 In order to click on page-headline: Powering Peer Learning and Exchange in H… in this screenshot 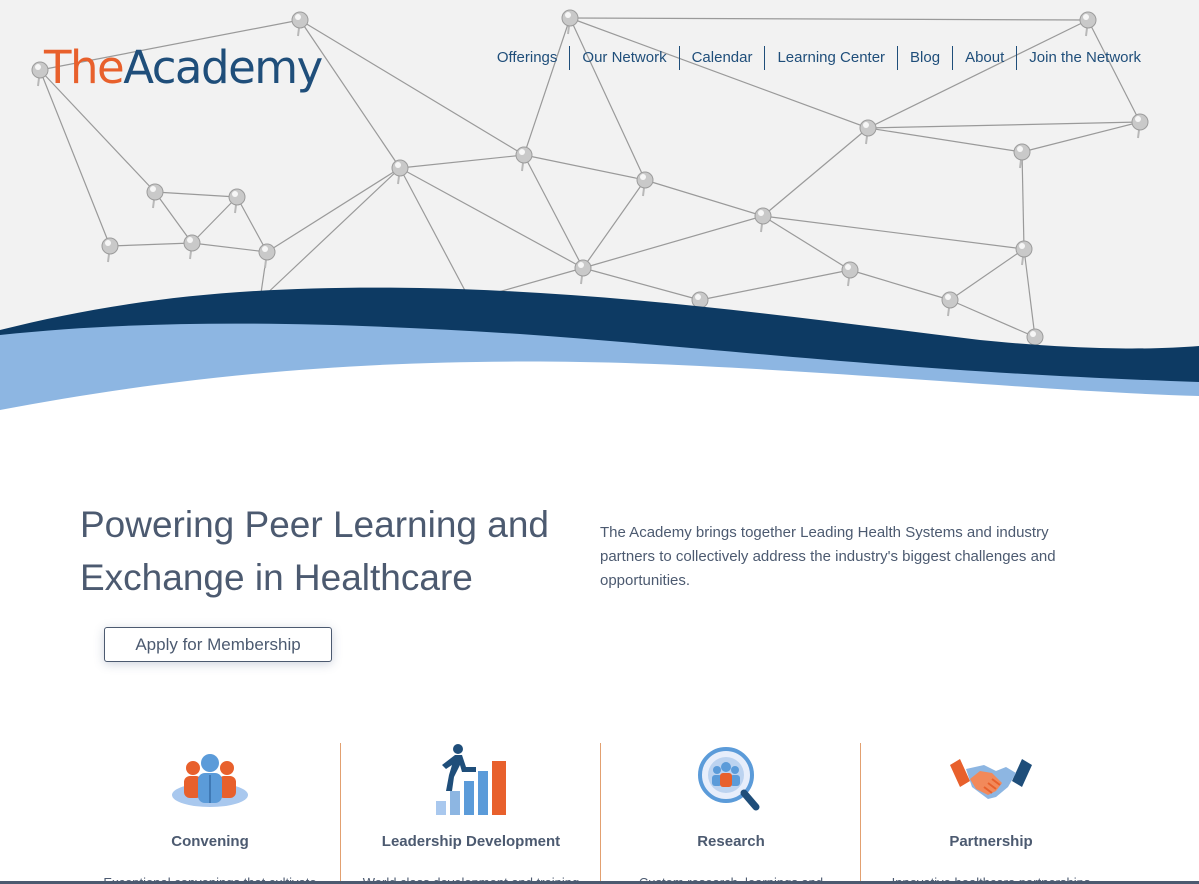, I will do `click(314, 551)`.